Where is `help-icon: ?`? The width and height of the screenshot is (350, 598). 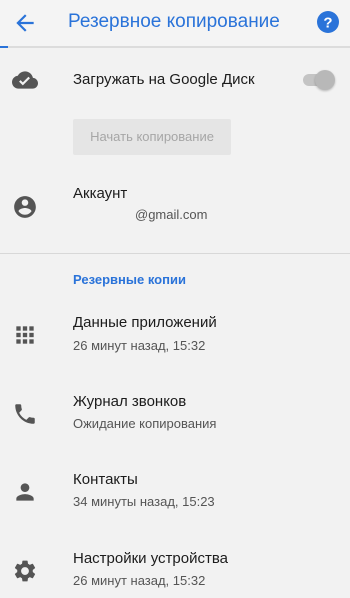 help-icon: ? is located at coordinates (328, 22).